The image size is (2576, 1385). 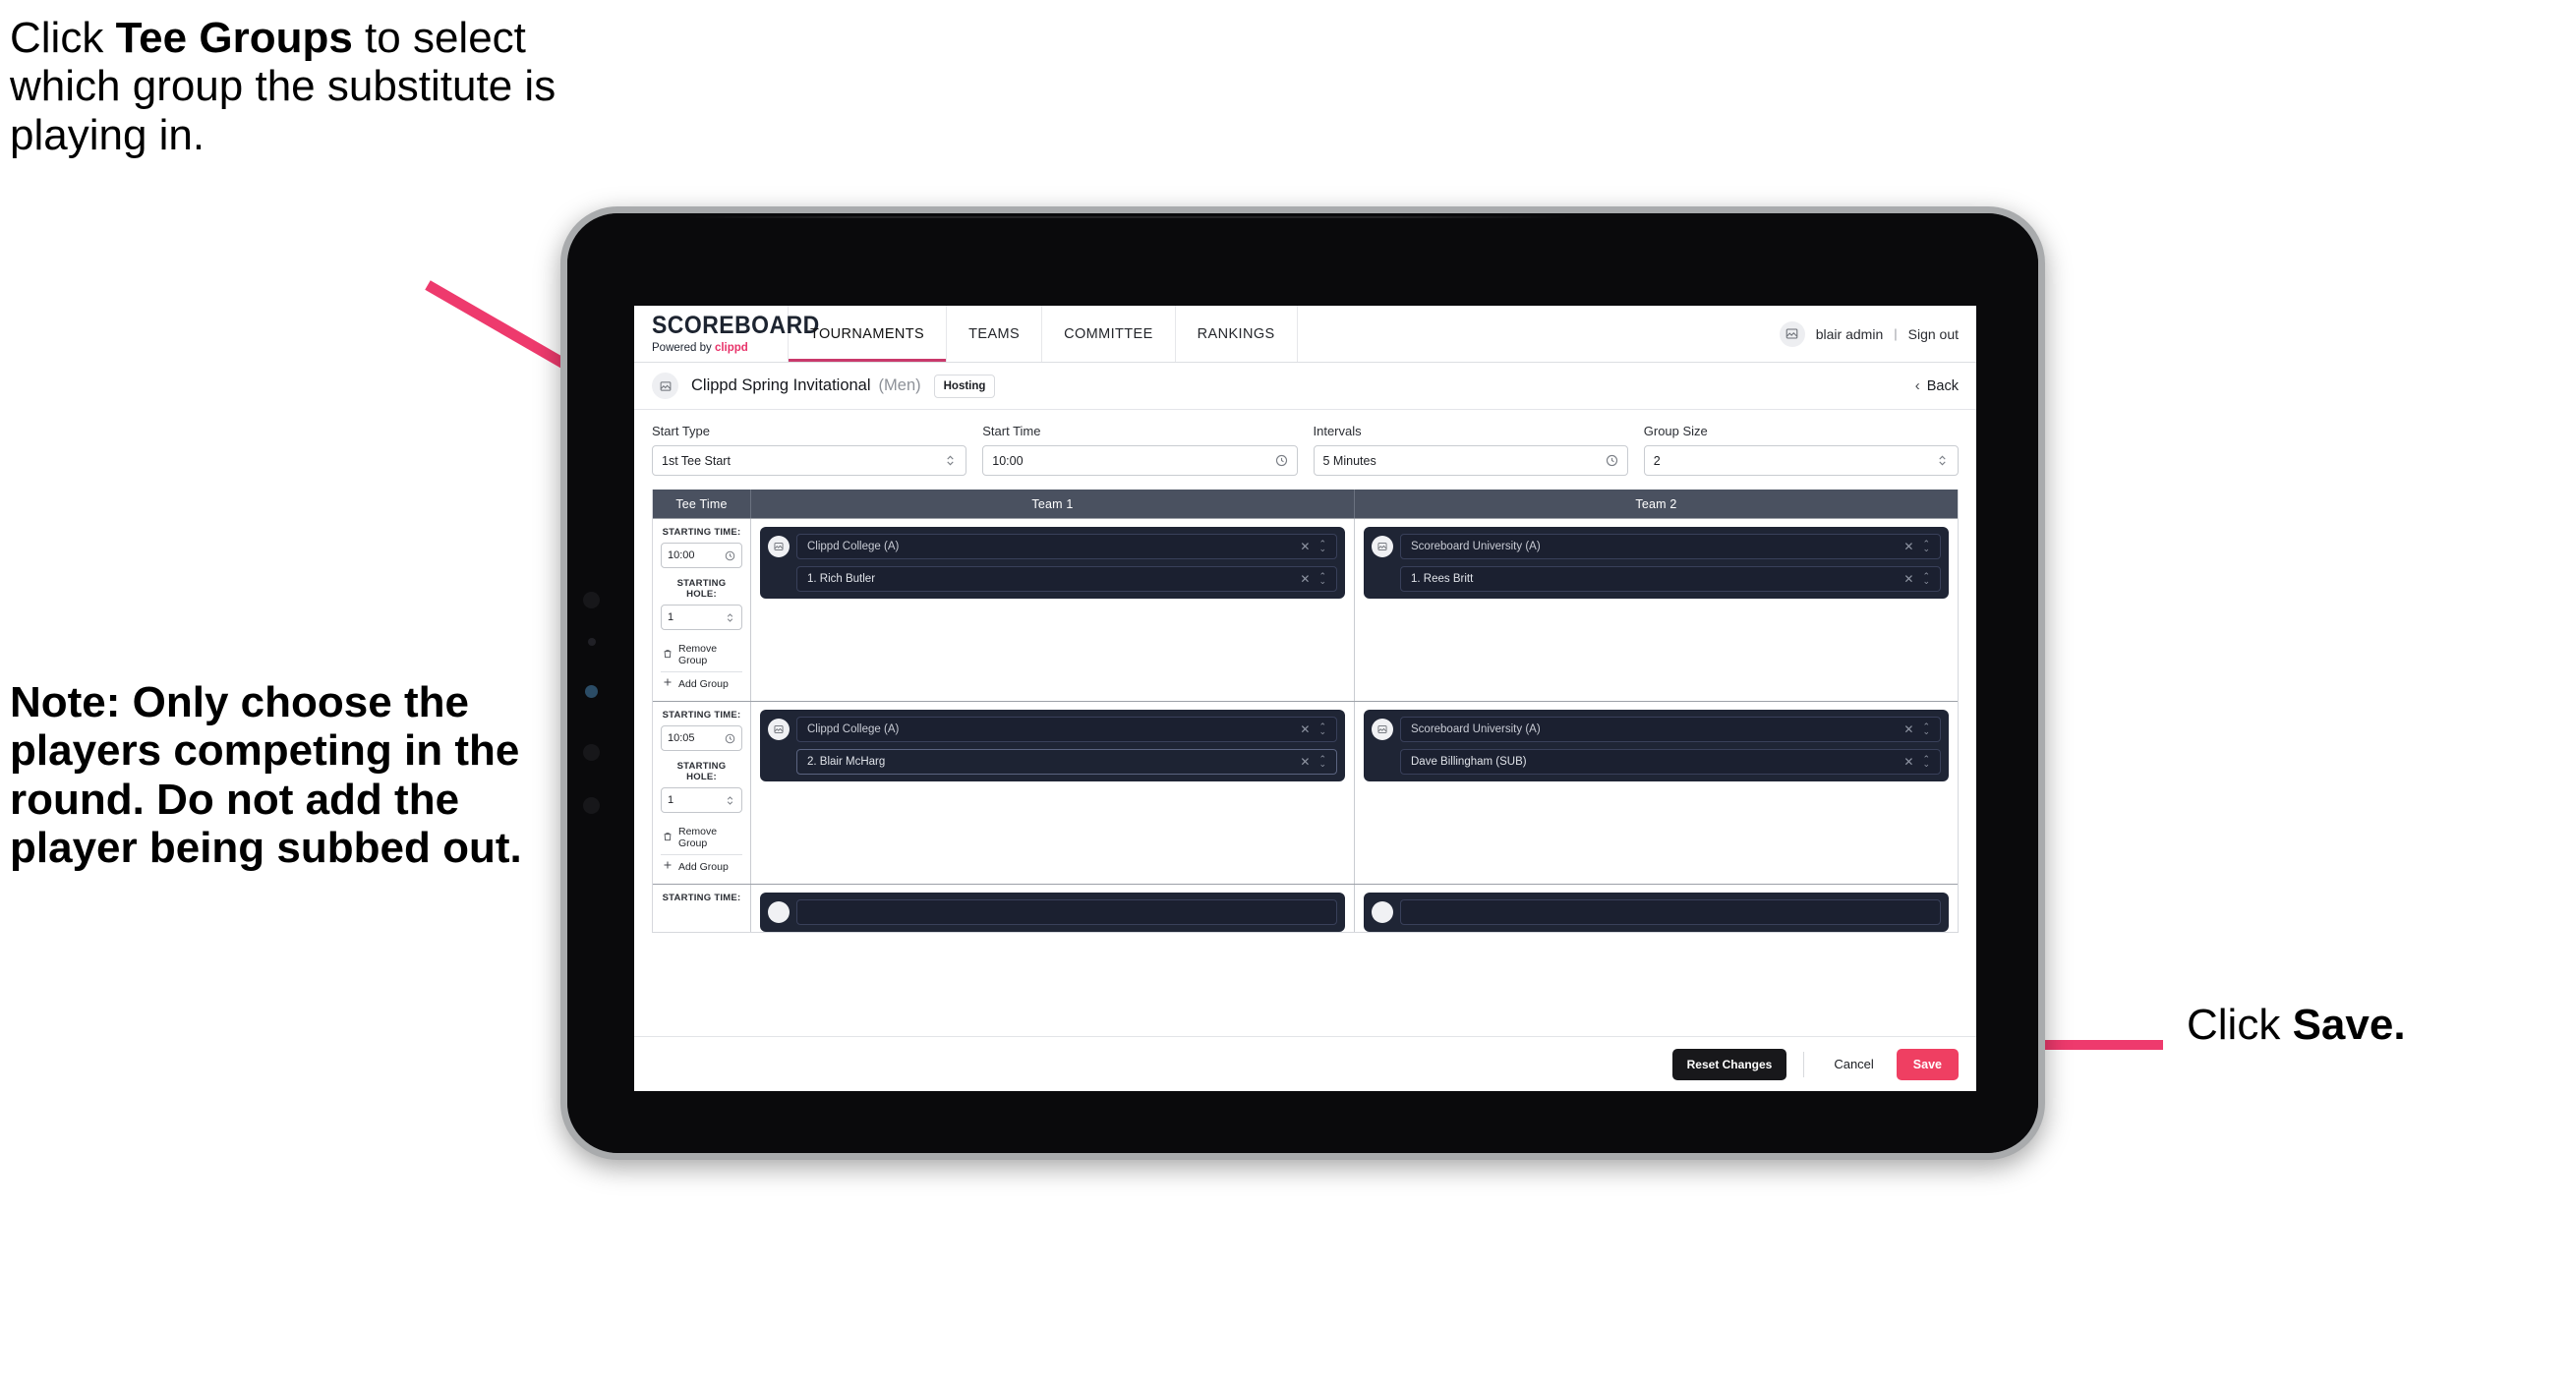 I want to click on annotation-save-pre: Click, so click(x=2240, y=1025).